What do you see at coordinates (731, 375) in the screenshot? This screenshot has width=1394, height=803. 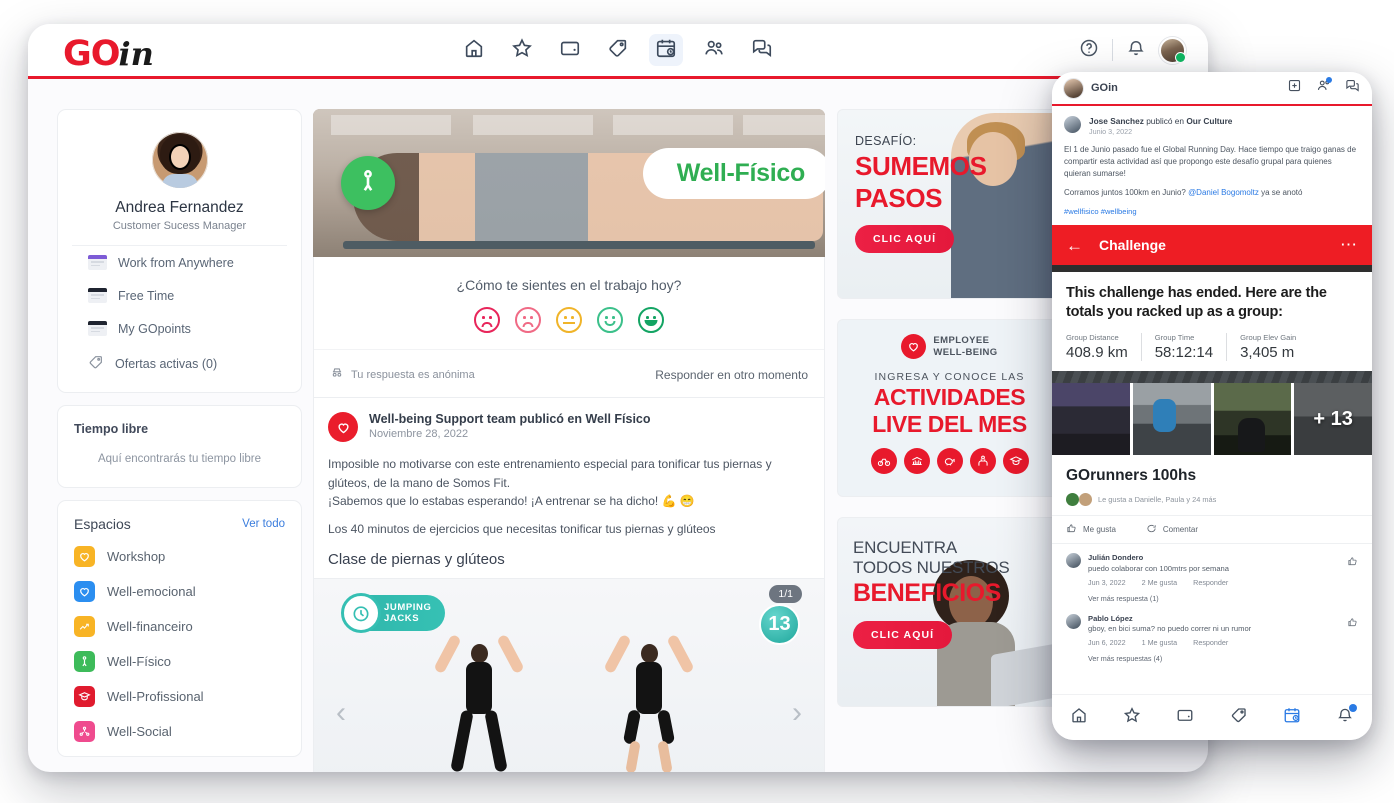 I see `answer-later-button: Responder en otro momento` at bounding box center [731, 375].